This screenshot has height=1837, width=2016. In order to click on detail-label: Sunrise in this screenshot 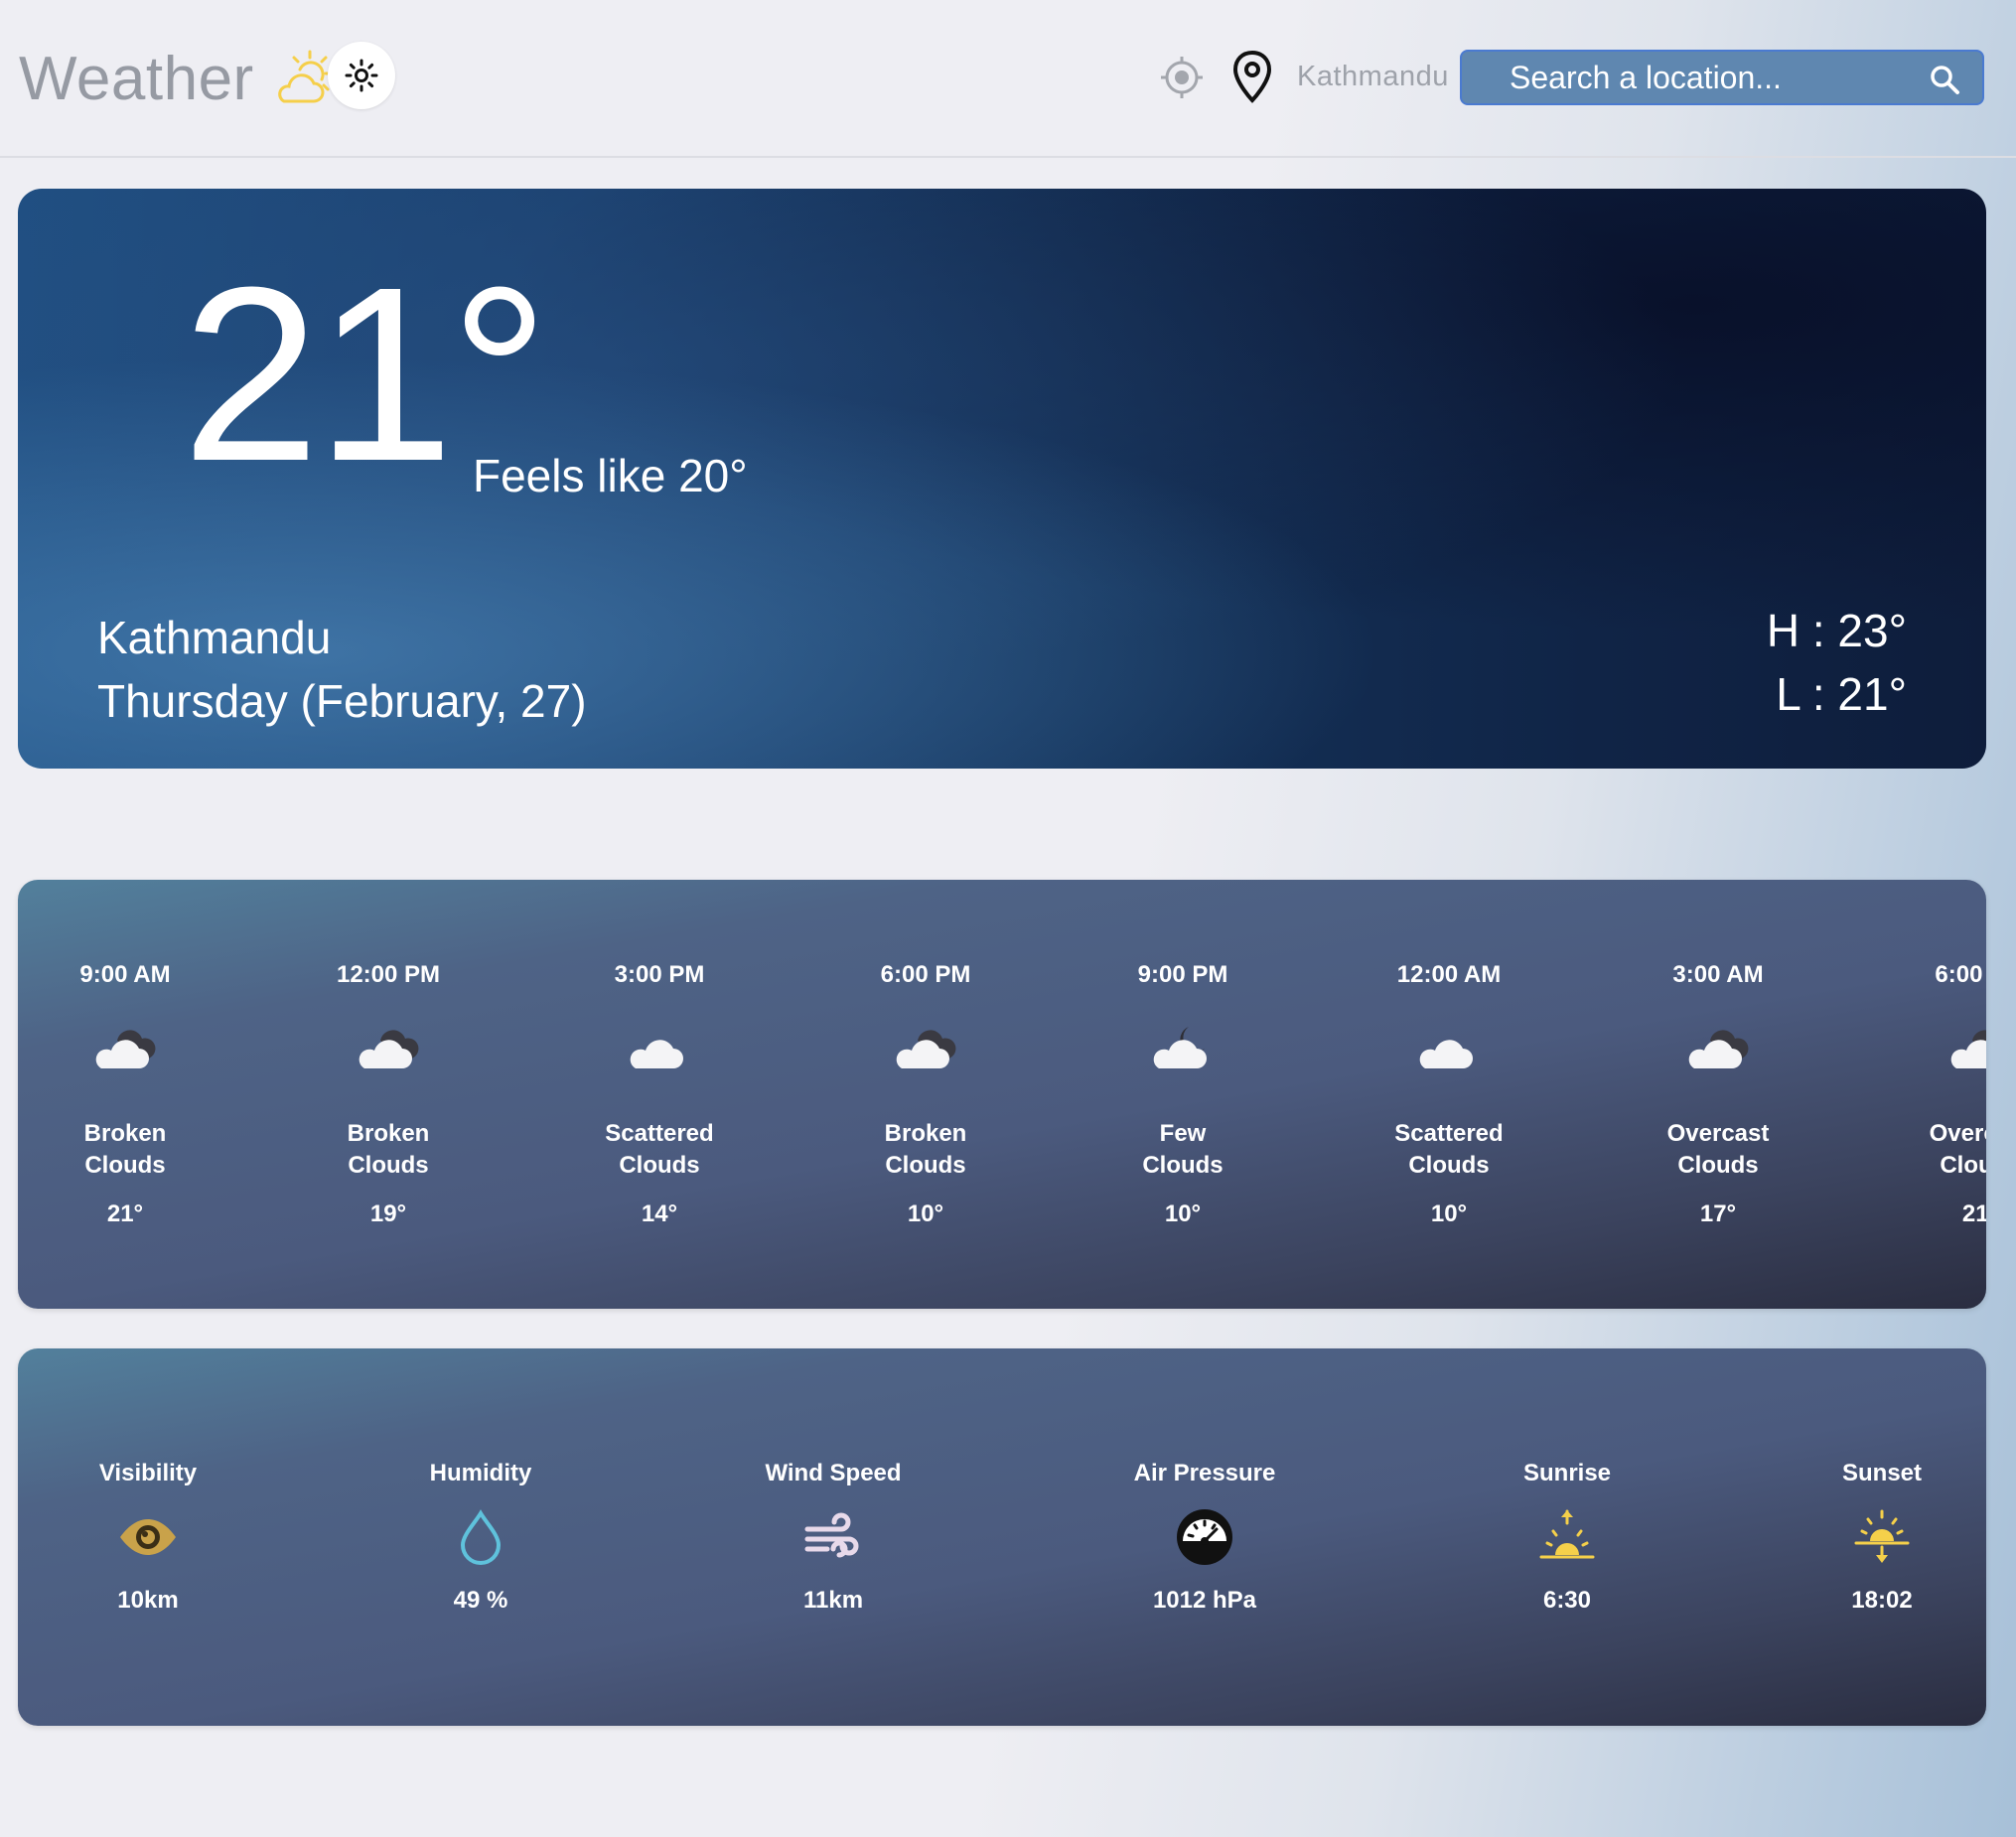, I will do `click(1567, 1473)`.